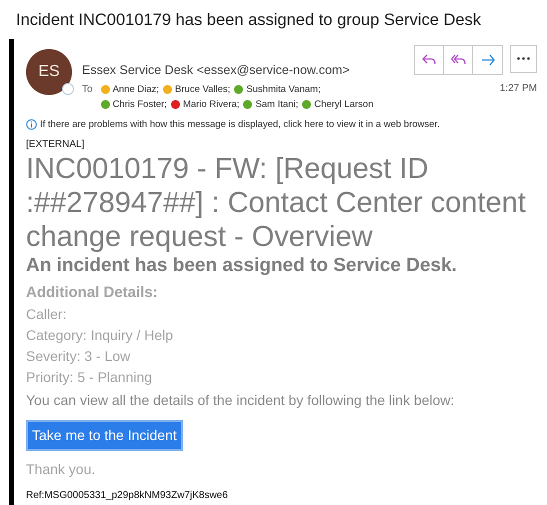  I want to click on avatar: ES, so click(49, 71).